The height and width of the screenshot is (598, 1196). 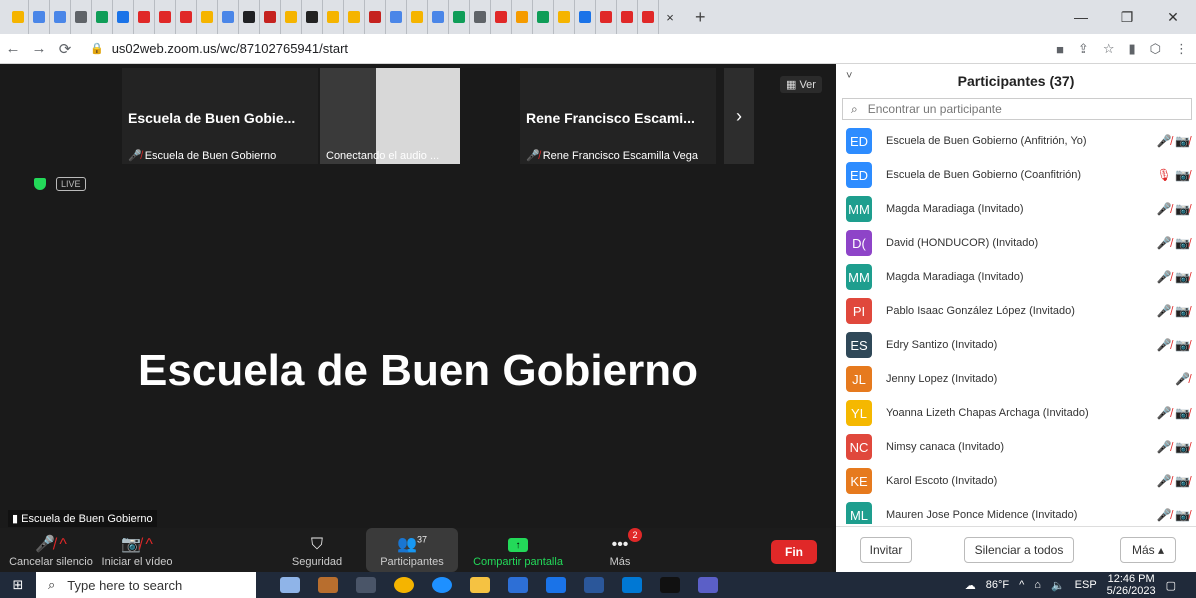 What do you see at coordinates (1083, 49) in the screenshot?
I see `share-icon: ⇪` at bounding box center [1083, 49].